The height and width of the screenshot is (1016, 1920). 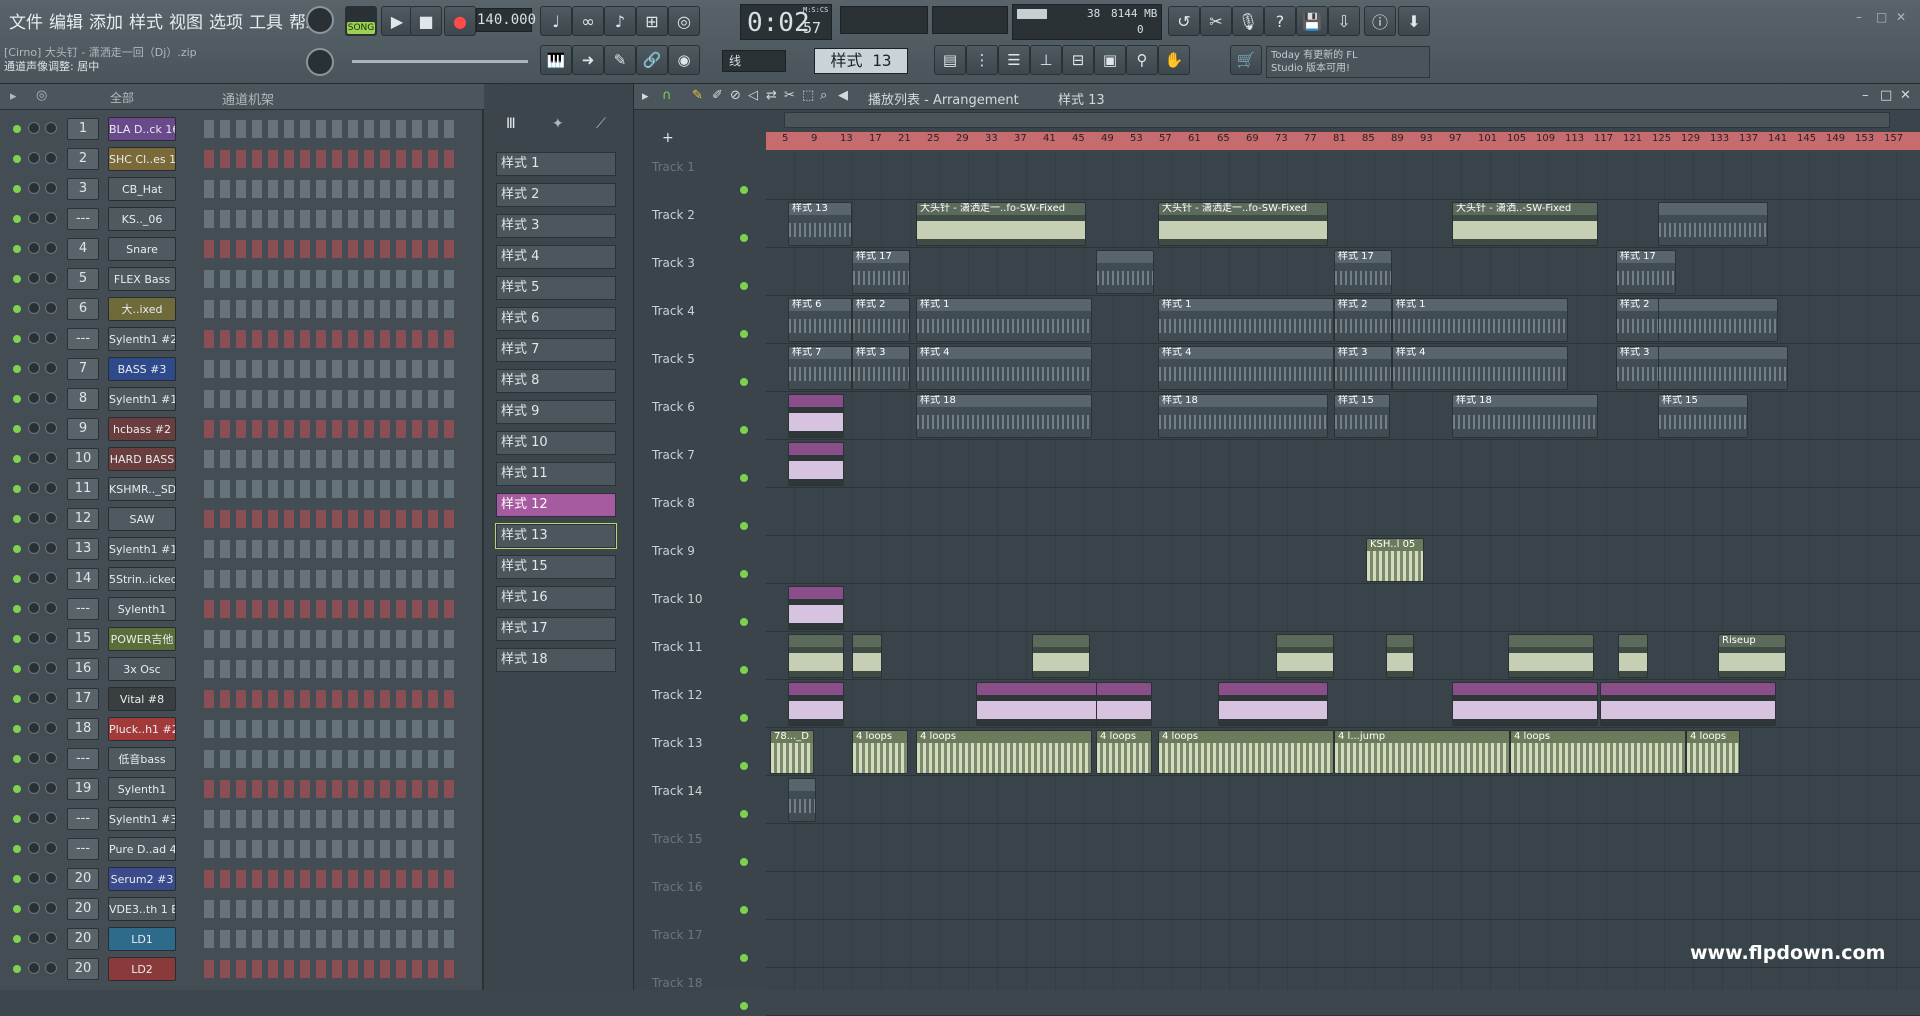 What do you see at coordinates (1414, 21) in the screenshot?
I see `download-icon: ⬇` at bounding box center [1414, 21].